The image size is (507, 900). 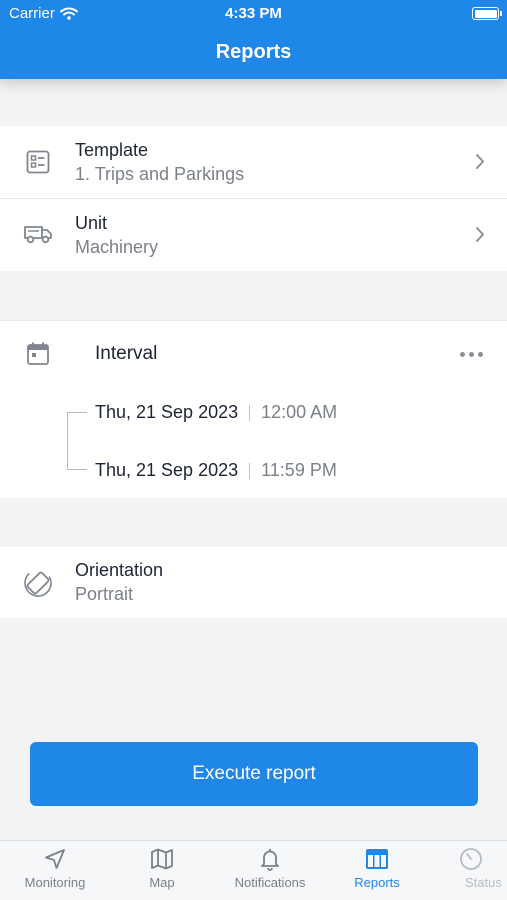 I want to click on orientation-value: Portrait, so click(x=104, y=594).